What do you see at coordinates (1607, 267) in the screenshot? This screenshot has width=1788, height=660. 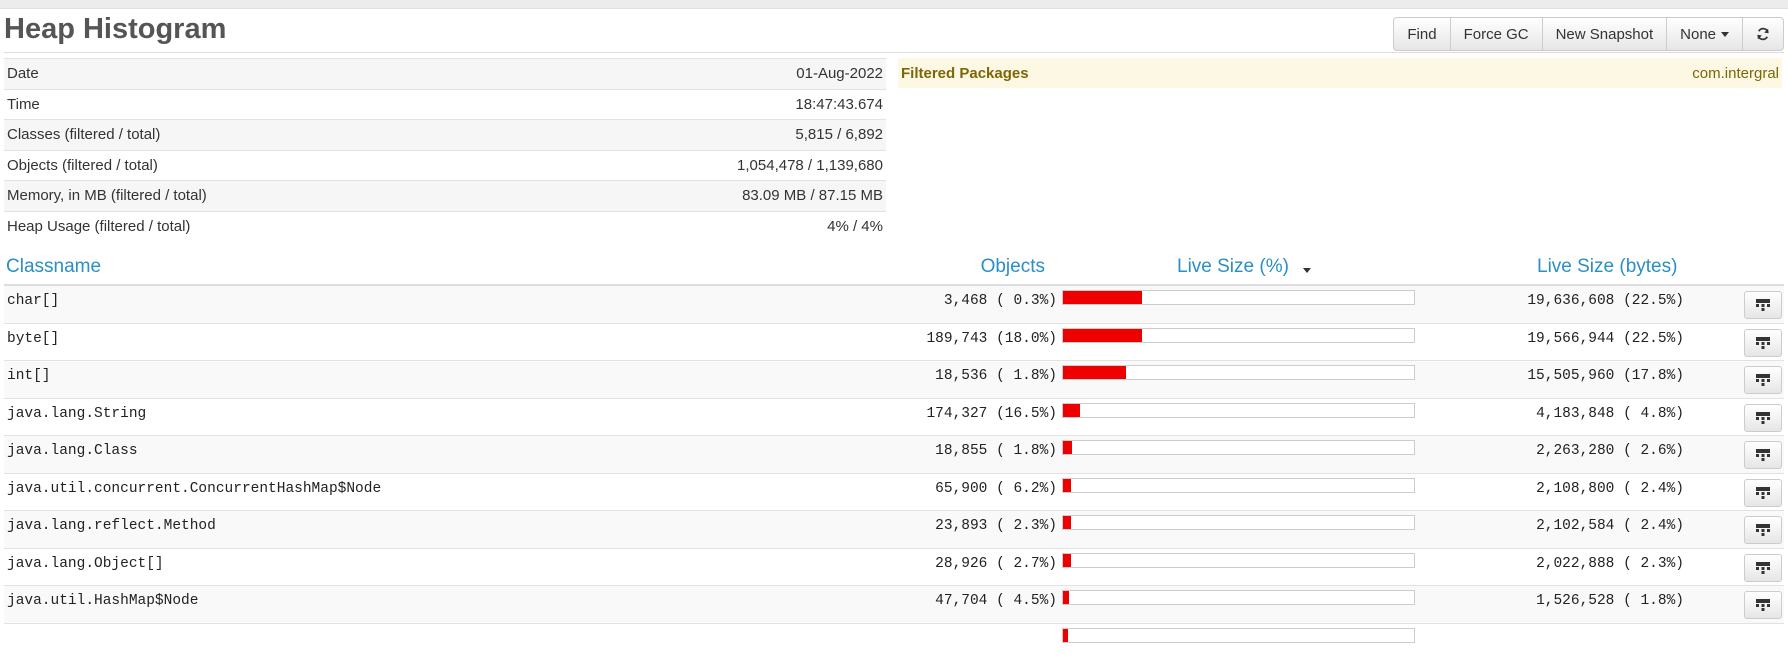 I see `col-header-live-size-bytes: Live Size (bytes)` at bounding box center [1607, 267].